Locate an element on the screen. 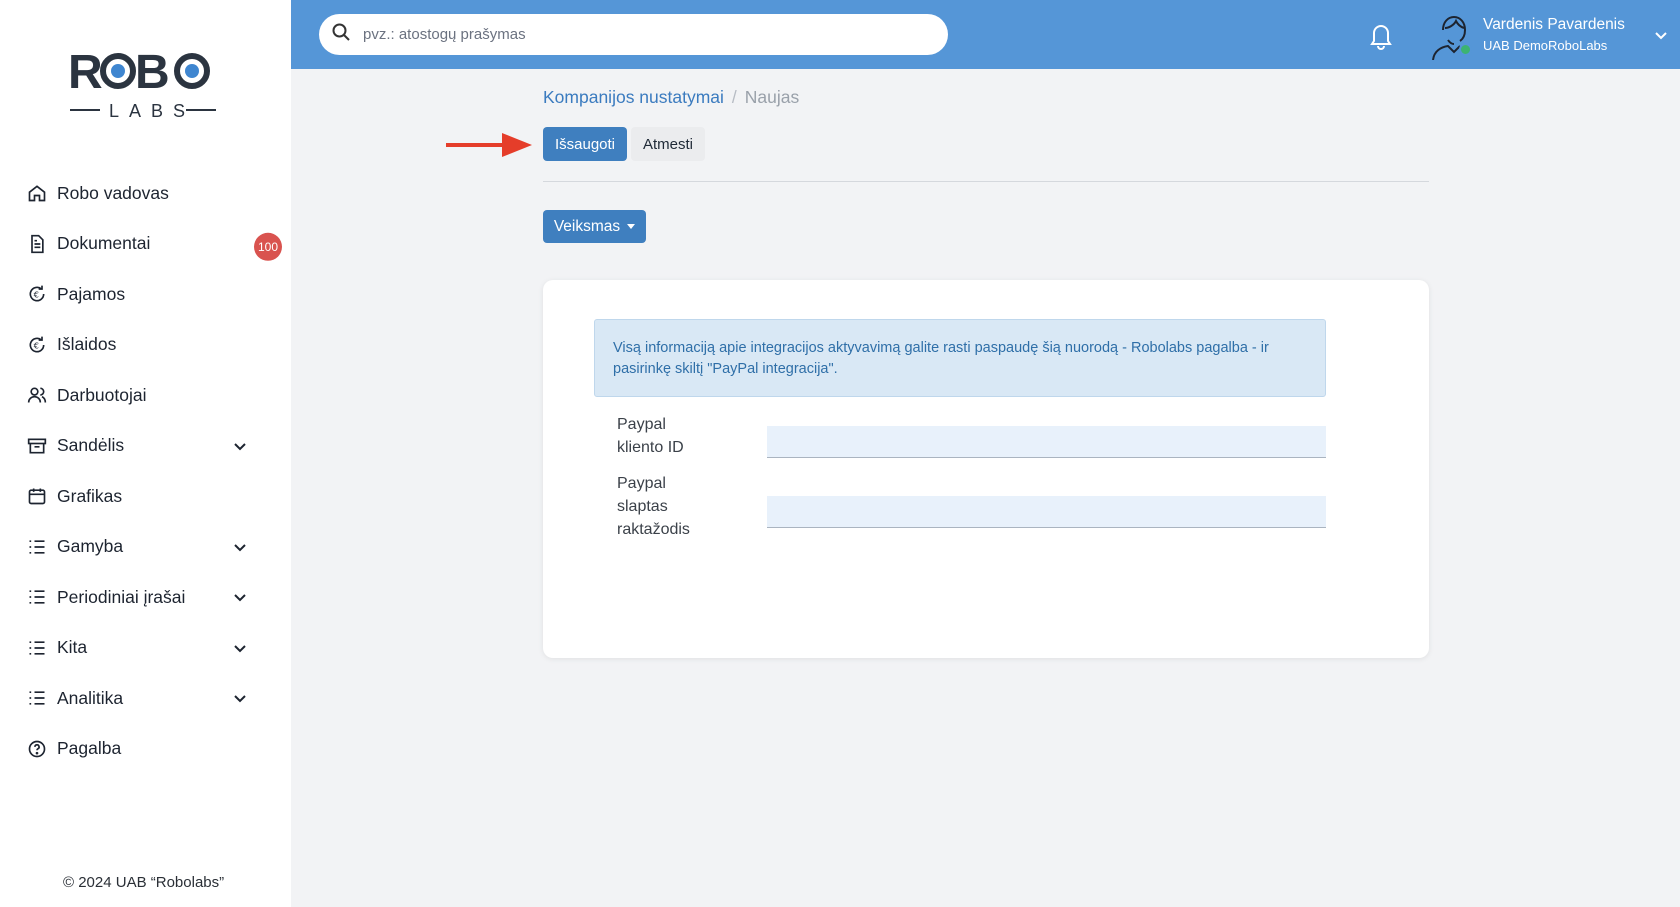 This screenshot has height=907, width=1680. sidebar-item-label: Dokumentai is located at coordinates (104, 243).